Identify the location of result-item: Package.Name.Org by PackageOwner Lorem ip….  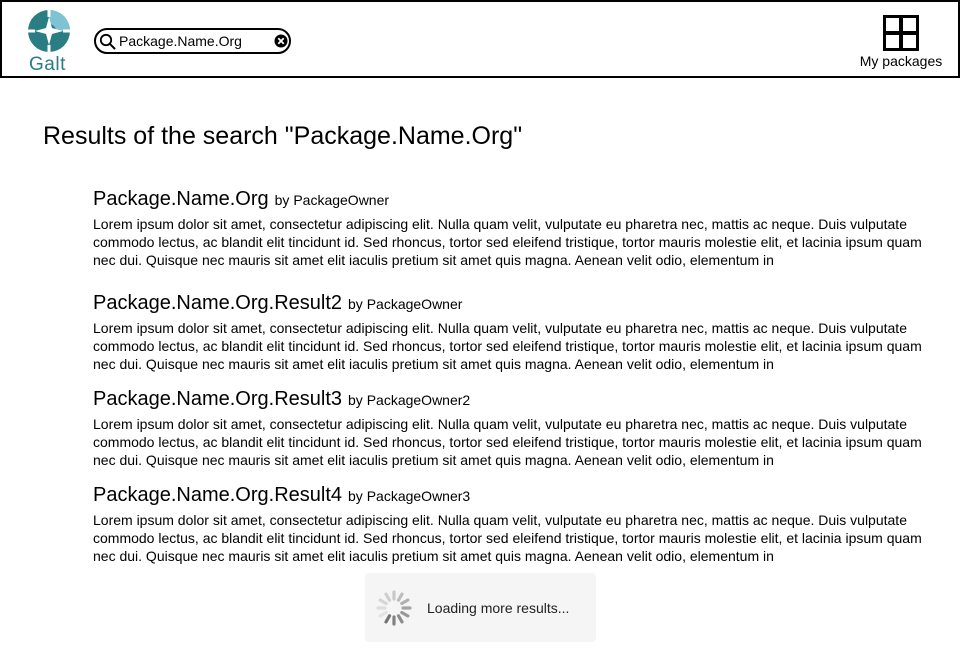
(510, 228).